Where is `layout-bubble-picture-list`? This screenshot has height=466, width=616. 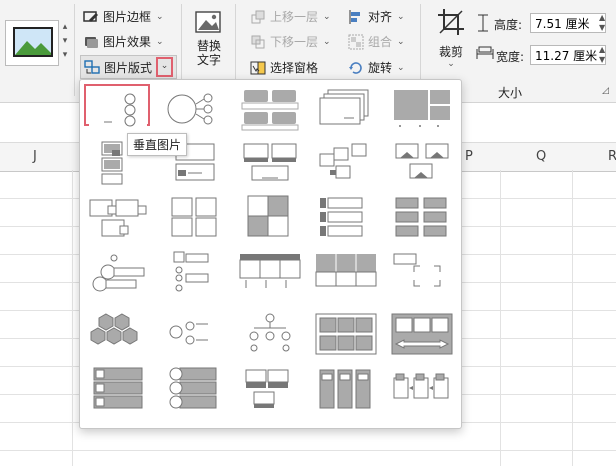 layout-bubble-picture-list is located at coordinates (194, 333).